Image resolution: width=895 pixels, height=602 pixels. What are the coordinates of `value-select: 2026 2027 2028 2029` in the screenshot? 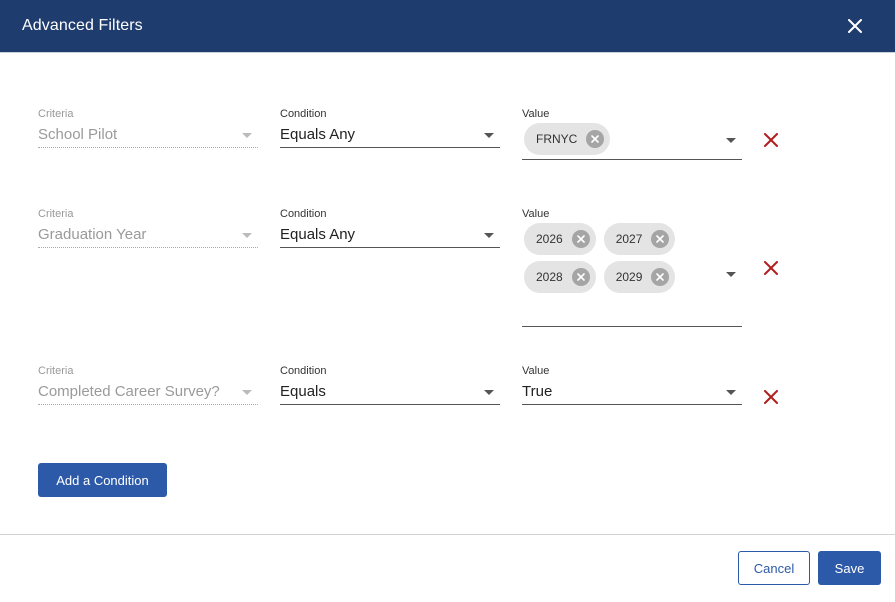 It's located at (632, 274).